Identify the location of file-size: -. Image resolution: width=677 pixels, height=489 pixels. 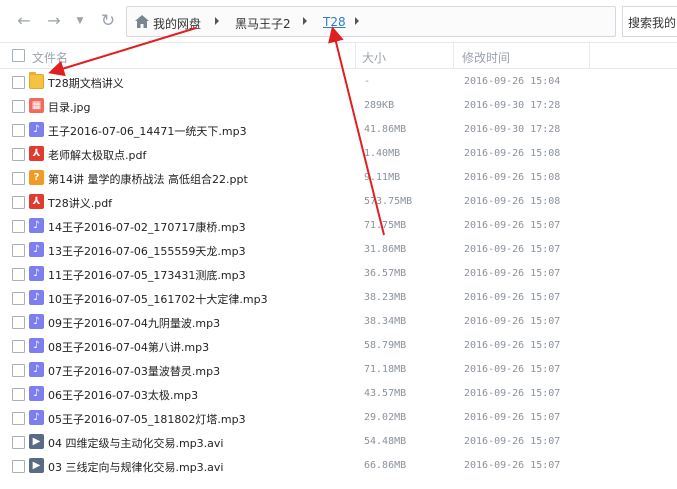
(367, 81).